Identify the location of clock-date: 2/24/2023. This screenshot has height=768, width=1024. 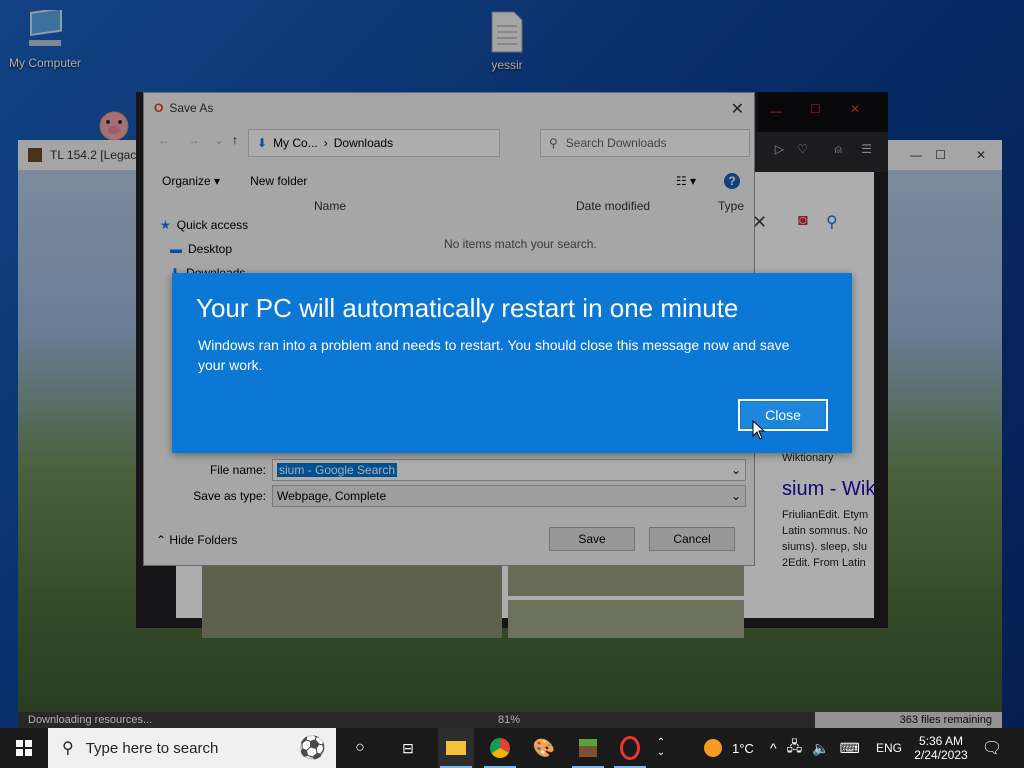
(941, 755).